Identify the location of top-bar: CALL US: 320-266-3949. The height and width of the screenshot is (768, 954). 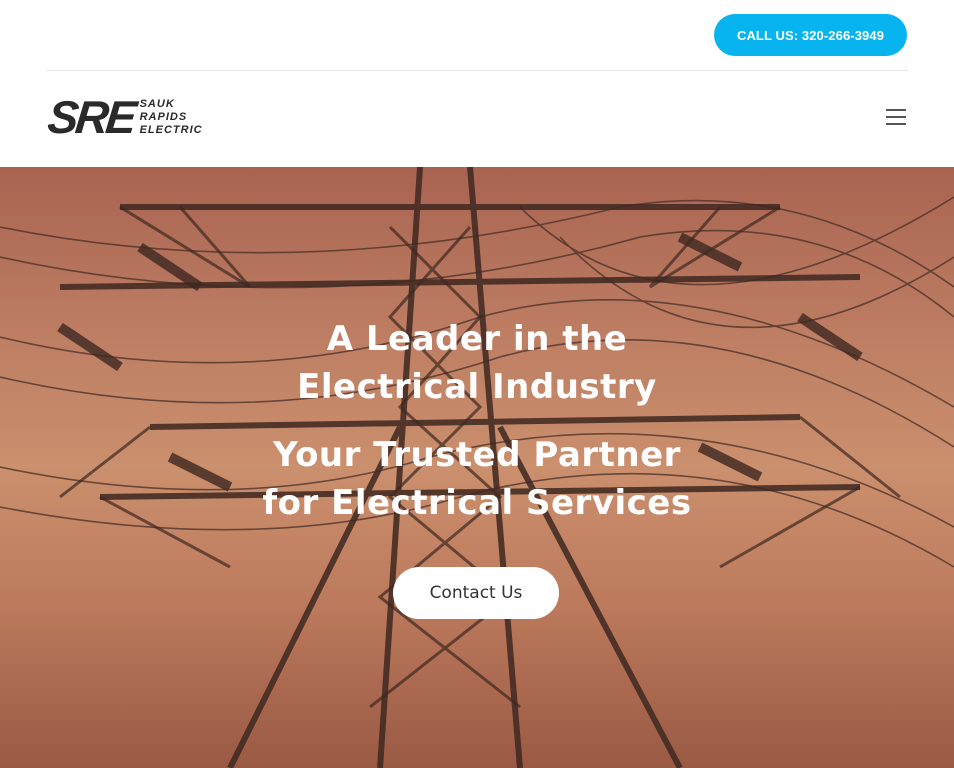
(477, 35).